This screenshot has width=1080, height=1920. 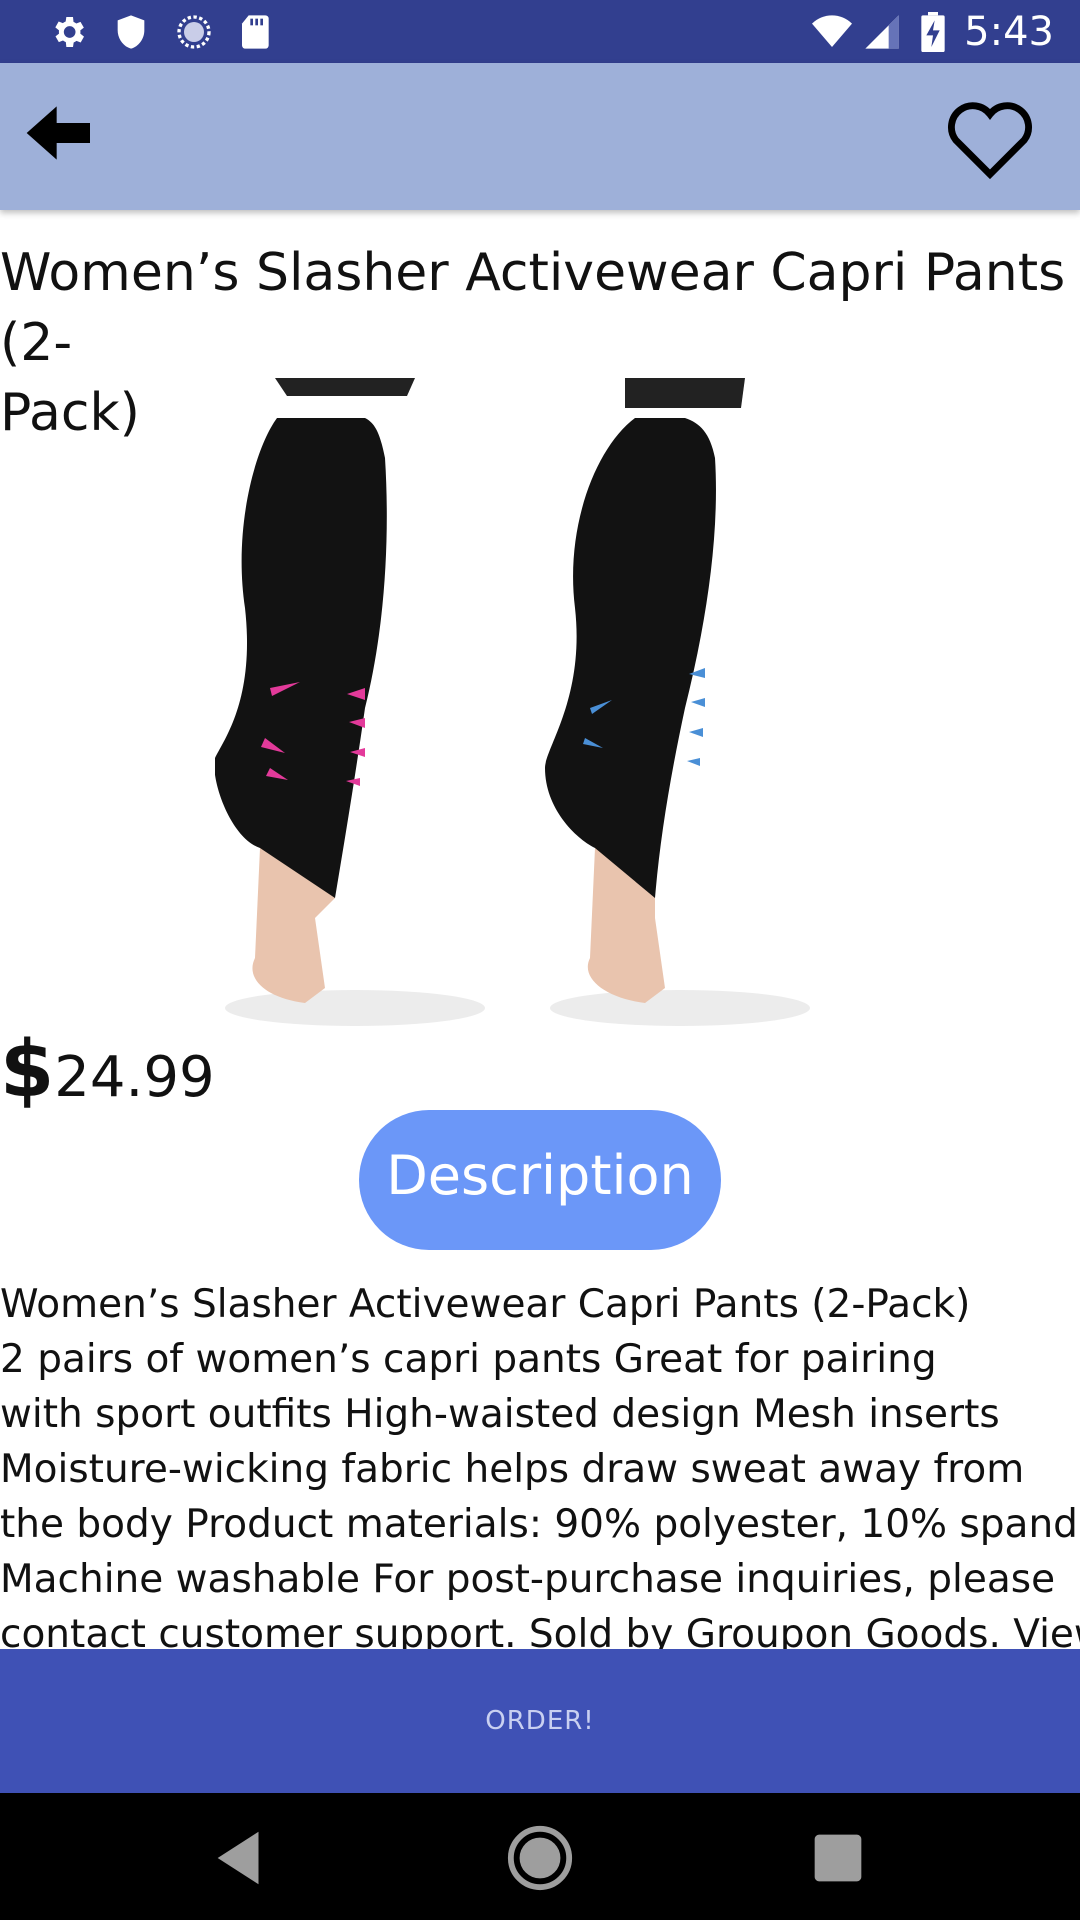 I want to click on favorite-button, so click(x=990, y=140).